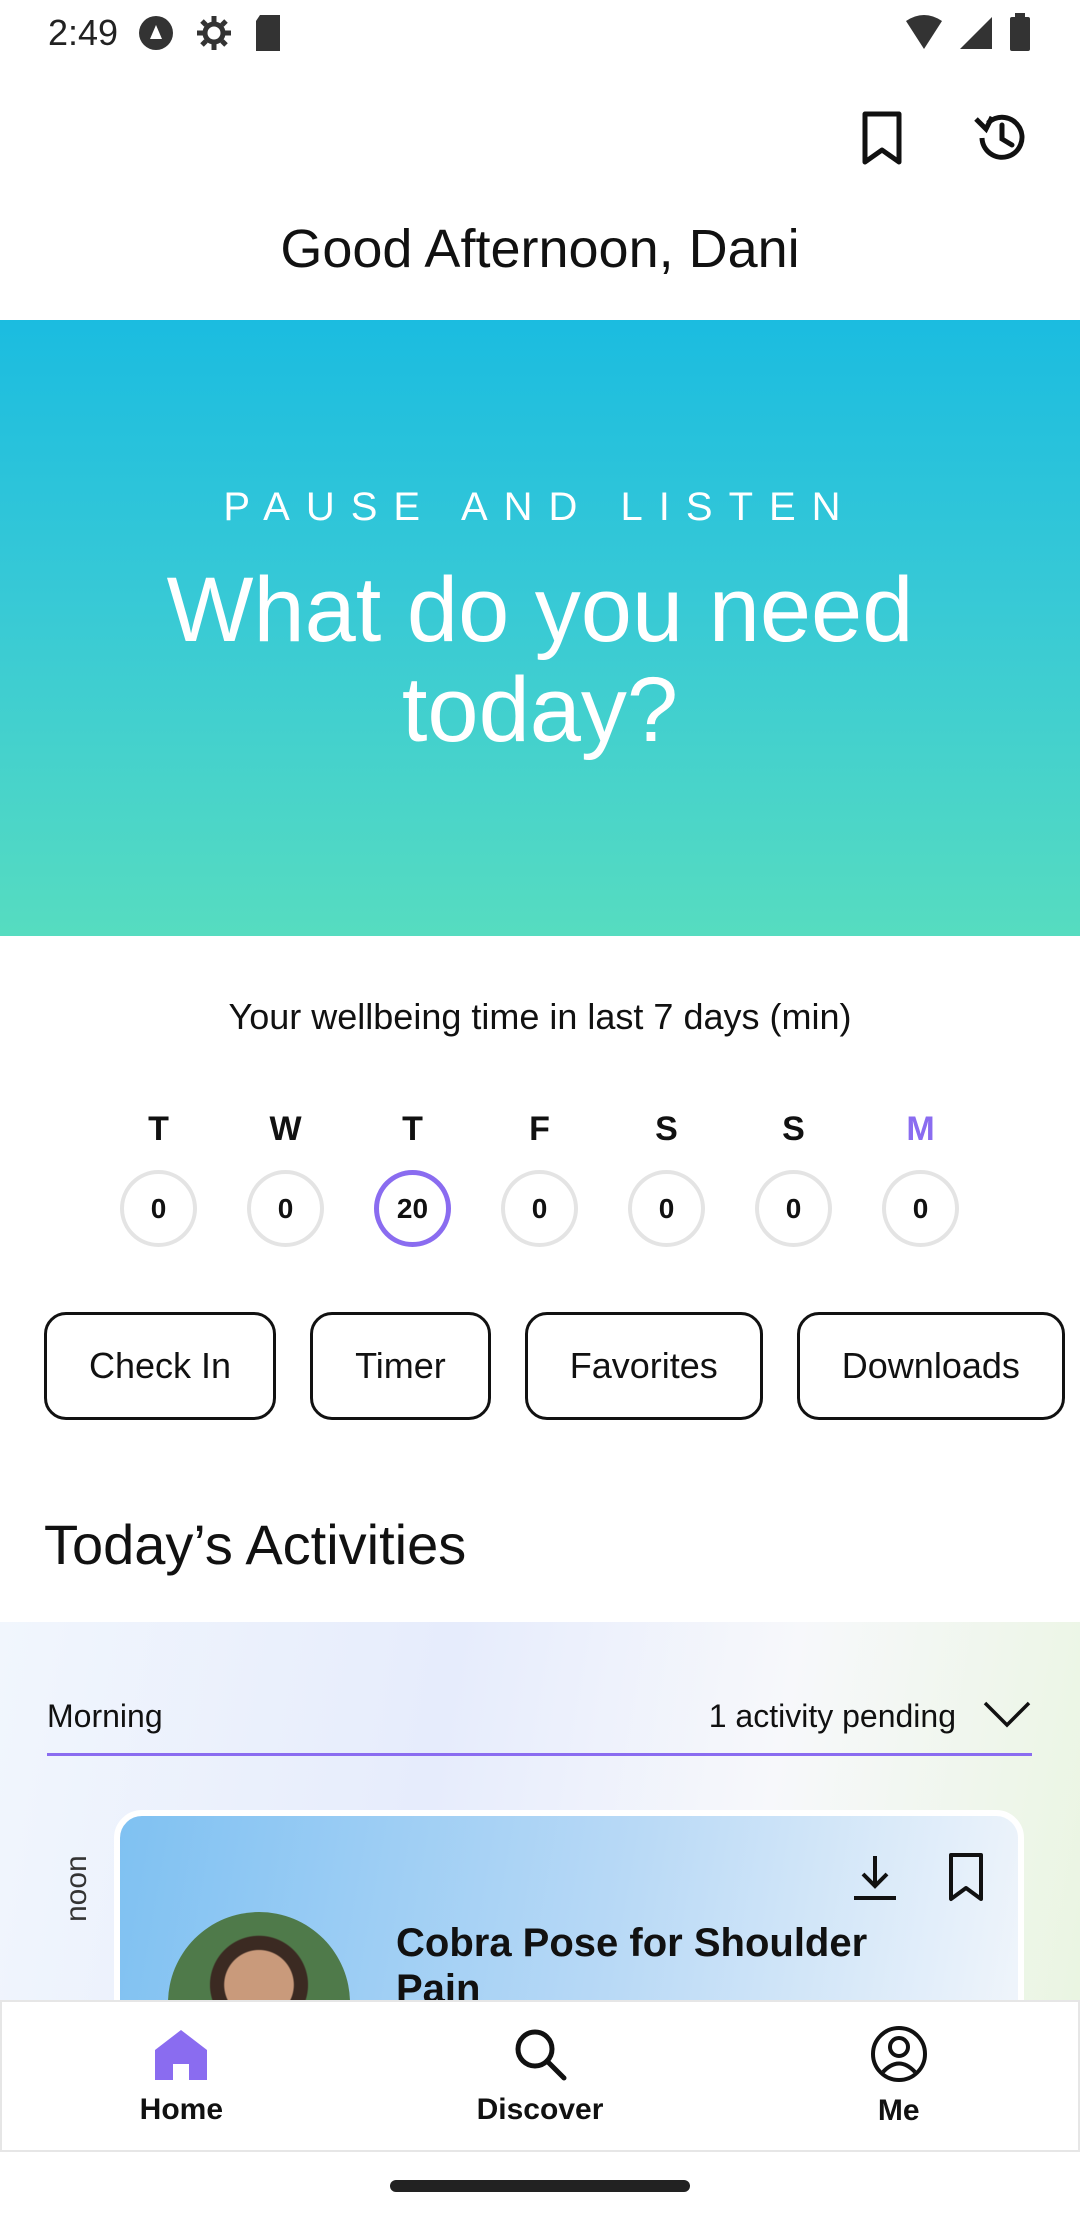  Describe the element at coordinates (412, 1208) in the screenshot. I see `day-minutes-active: 20` at that location.